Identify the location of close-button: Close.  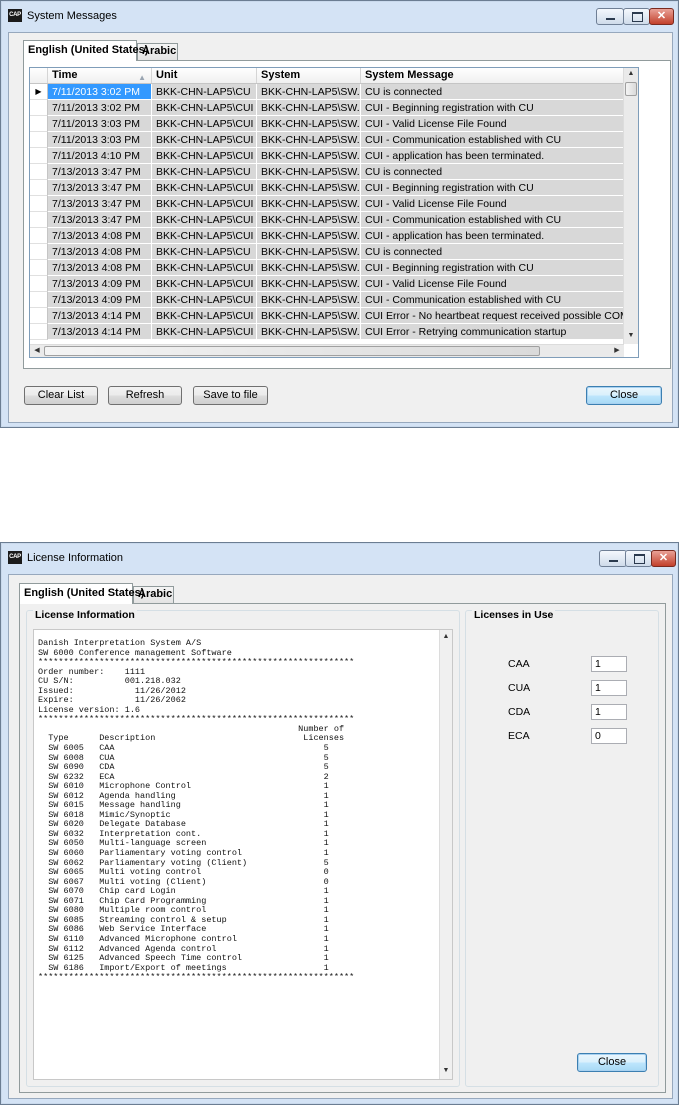
(612, 1062).